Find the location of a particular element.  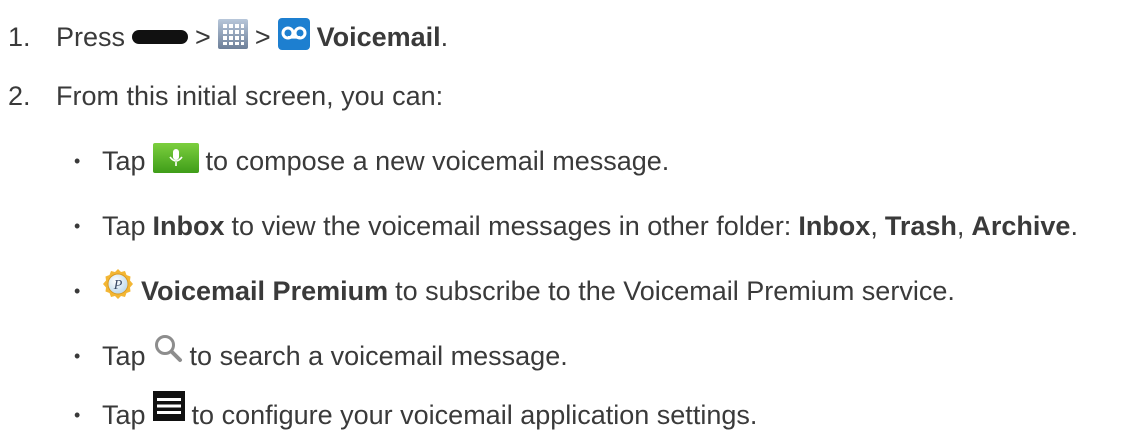

apps-grid-icon is located at coordinates (232, 37).